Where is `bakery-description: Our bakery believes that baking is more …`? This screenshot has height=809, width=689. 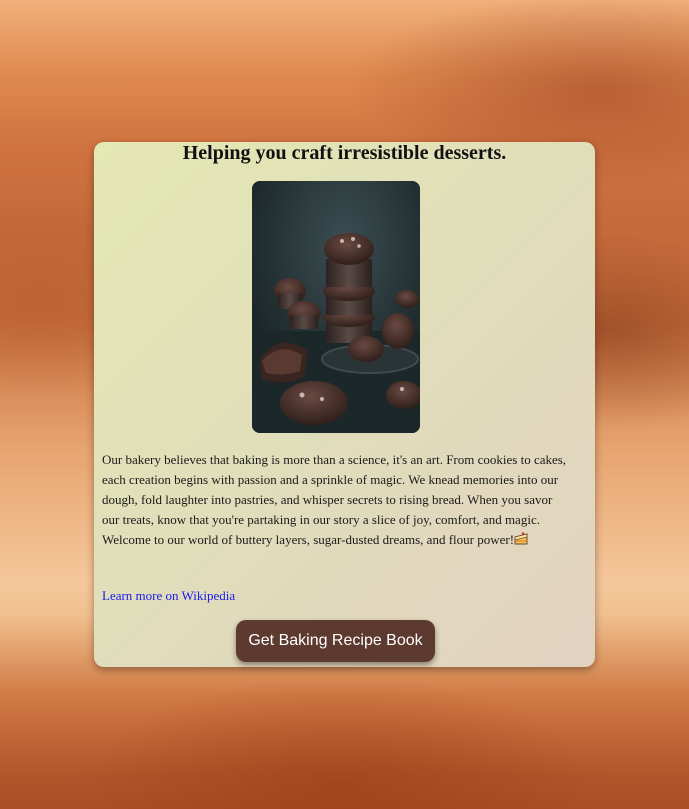
bakery-description: Our bakery believes that baking is more … is located at coordinates (337, 500).